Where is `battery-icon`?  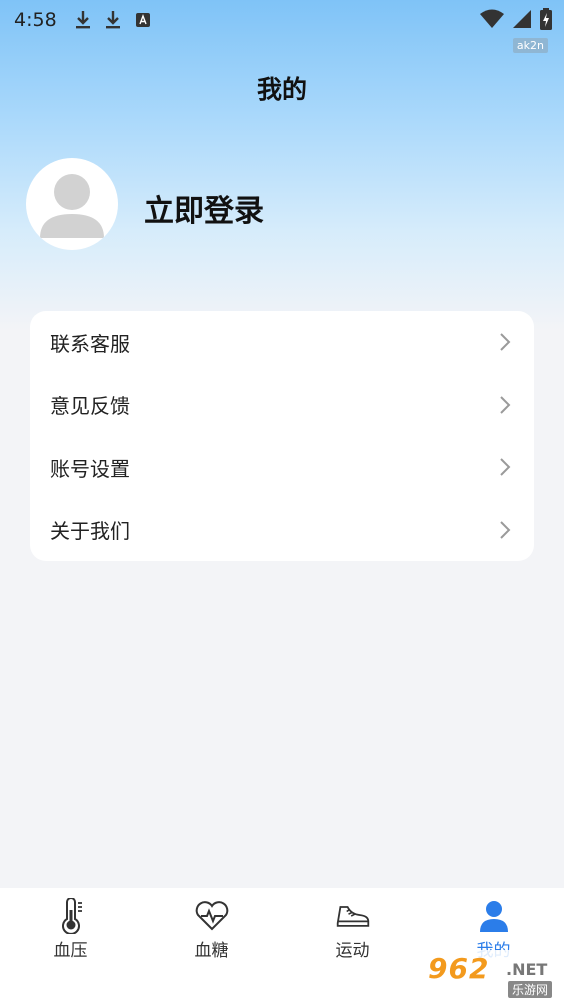
battery-icon is located at coordinates (546, 21).